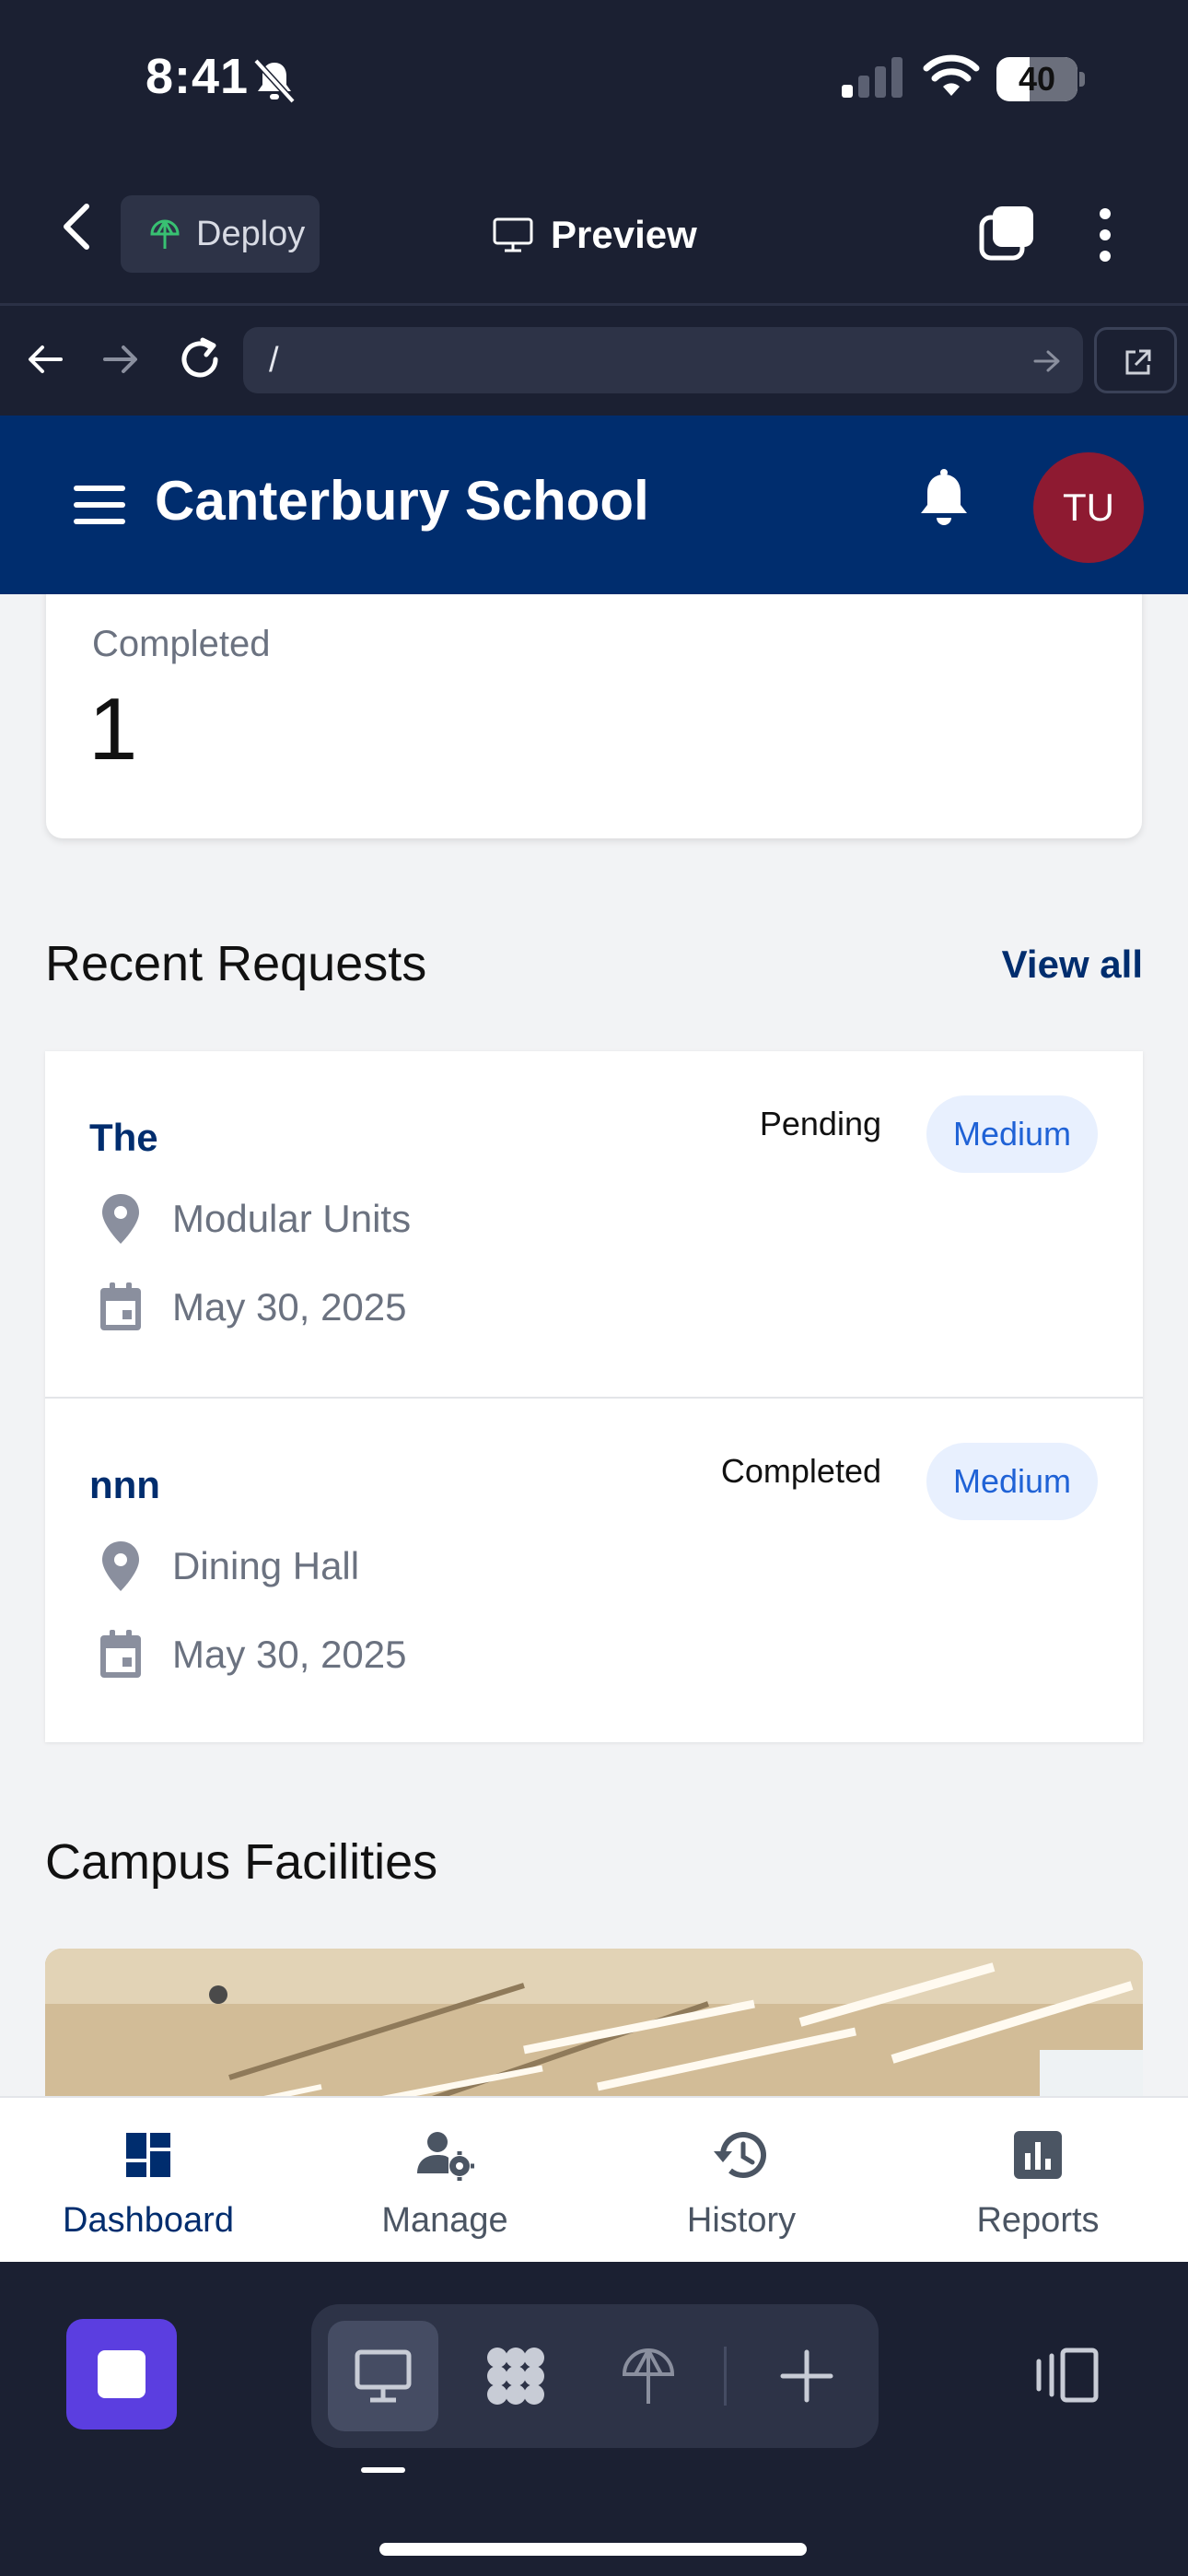 The height and width of the screenshot is (2576, 1188). Describe the element at coordinates (1037, 79) in the screenshot. I see `battery-level: 40` at that location.